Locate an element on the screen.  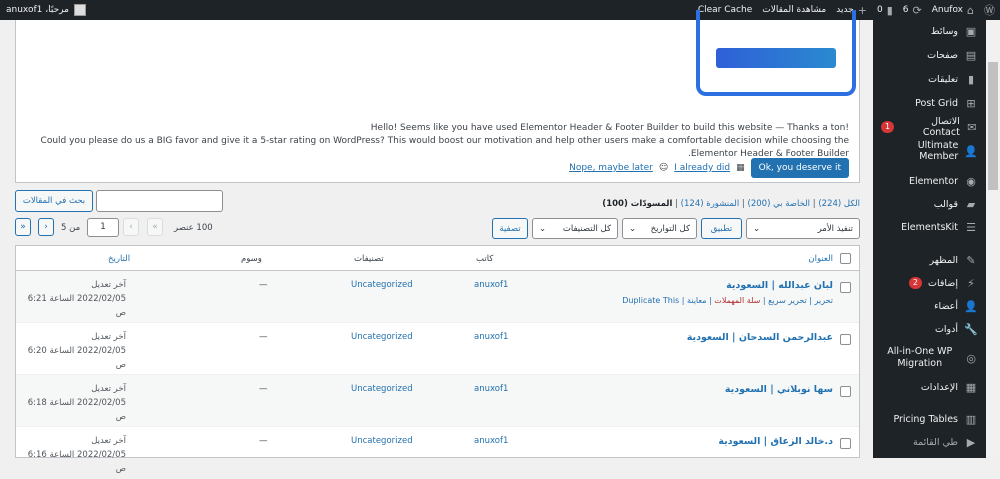
scrollbar-thumb is located at coordinates (993, 126).